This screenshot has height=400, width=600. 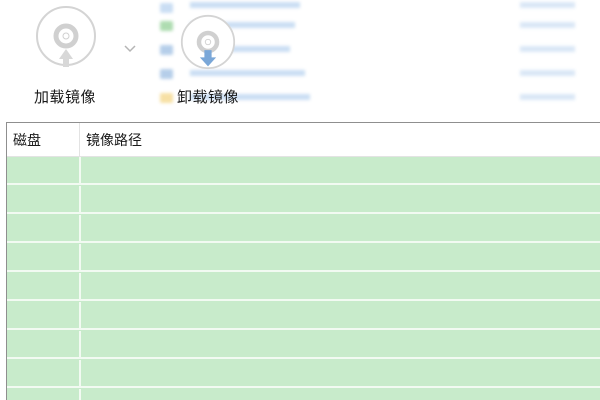 What do you see at coordinates (208, 97) in the screenshot?
I see `unmount-image-label: 卸载镜像` at bounding box center [208, 97].